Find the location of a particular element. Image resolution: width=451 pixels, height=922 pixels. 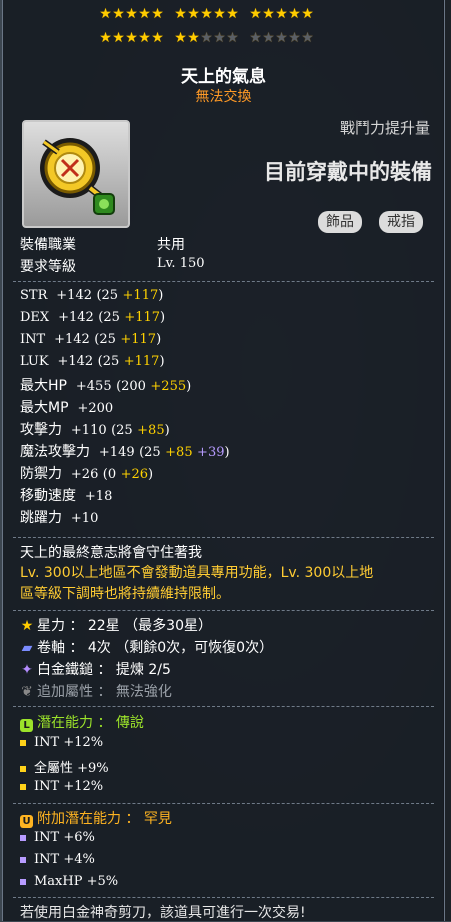

stat-total: +455 is located at coordinates (93, 386).